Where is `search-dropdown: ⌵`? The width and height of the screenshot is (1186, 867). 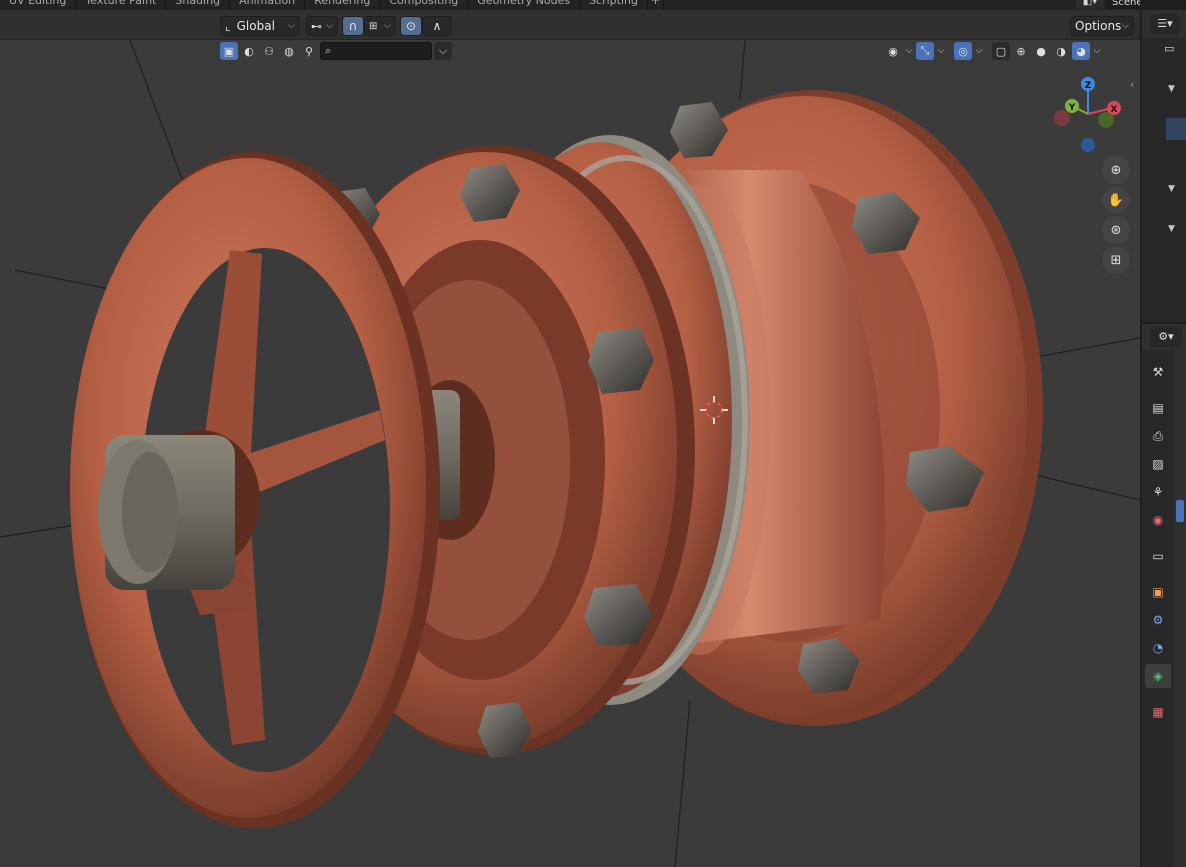 search-dropdown: ⌵ is located at coordinates (443, 51).